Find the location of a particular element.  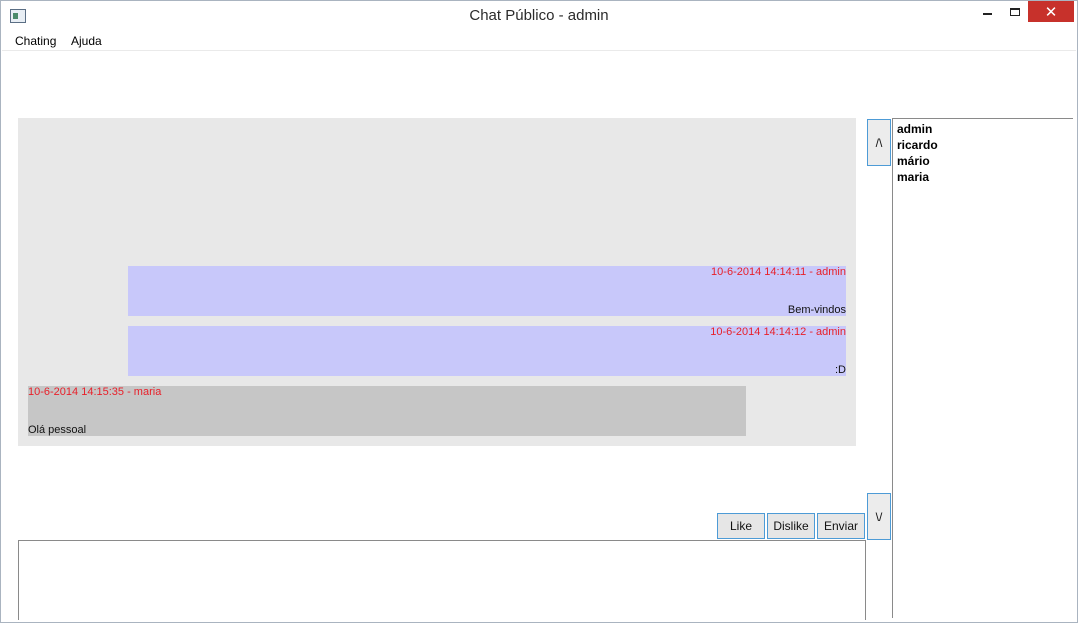

message-text: Olá pessoal is located at coordinates (57, 430).